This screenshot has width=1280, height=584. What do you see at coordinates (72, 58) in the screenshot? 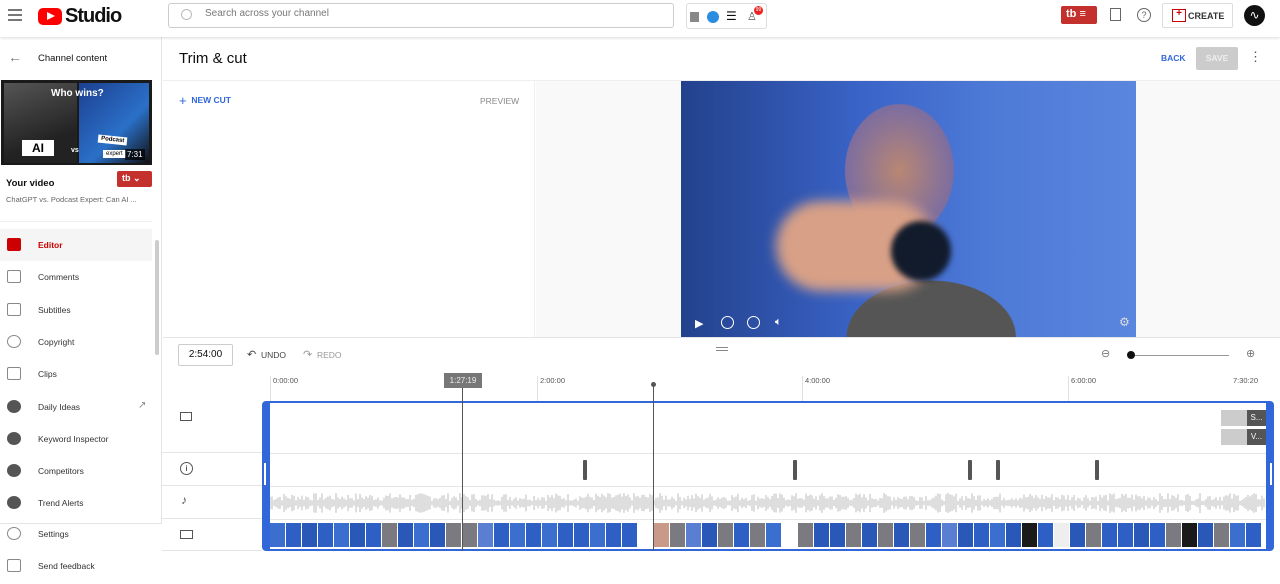
I see `channel-content-link: Channel content` at bounding box center [72, 58].